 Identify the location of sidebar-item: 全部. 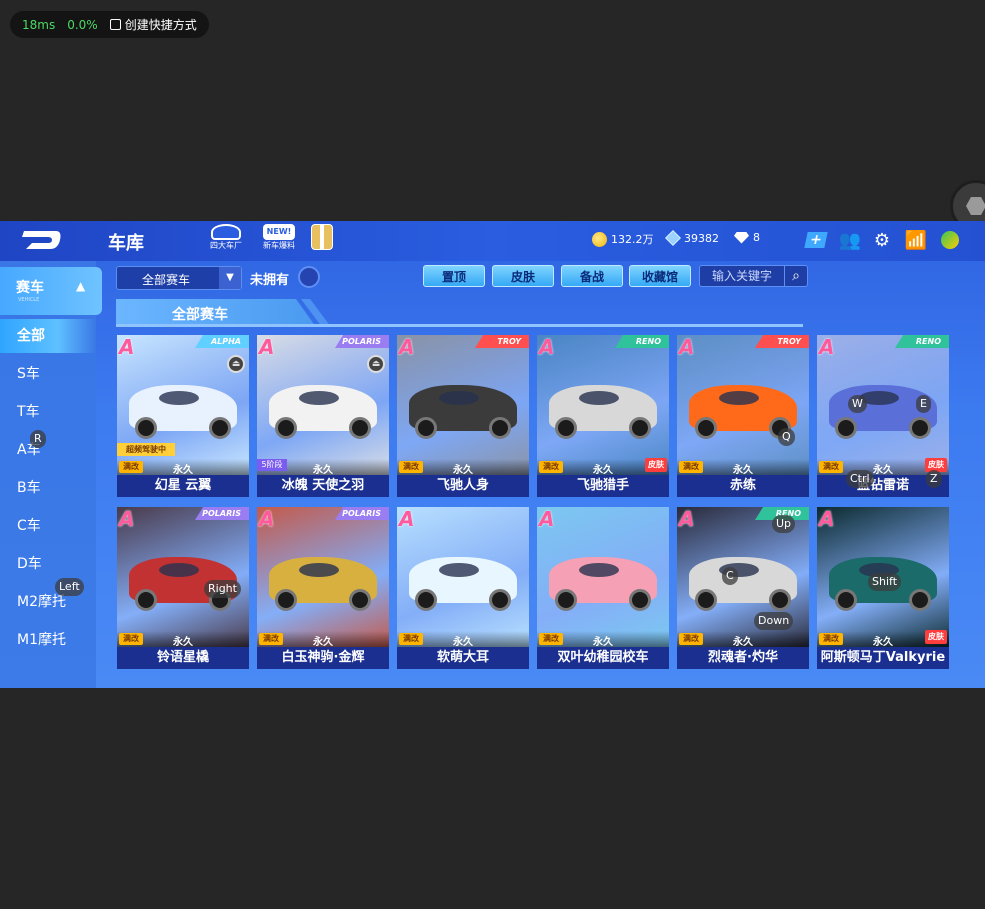
(48, 336).